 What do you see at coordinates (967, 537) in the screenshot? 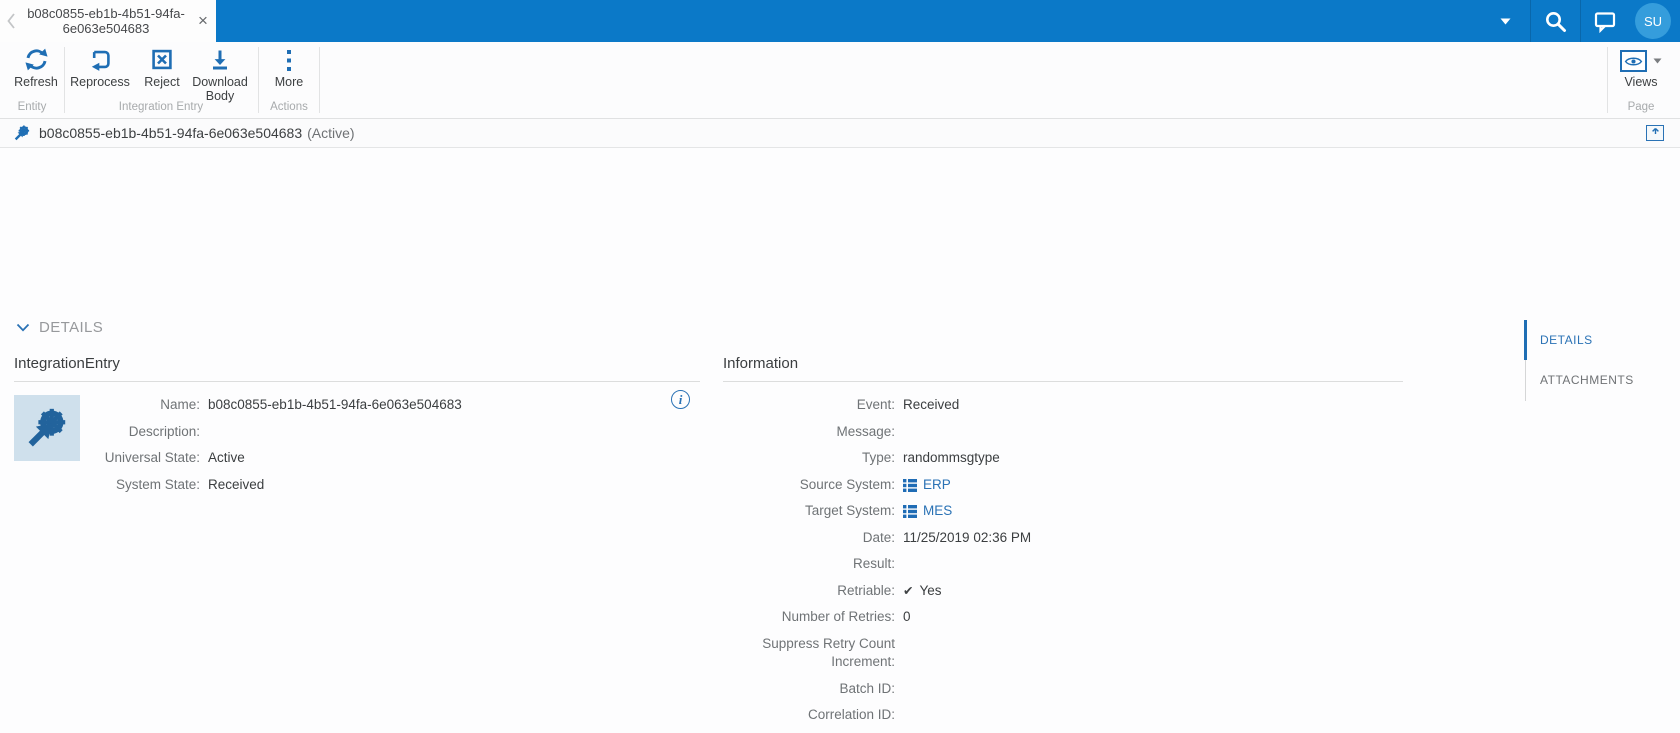
I see `field-value: 11/25/2019 02:36 PM` at bounding box center [967, 537].